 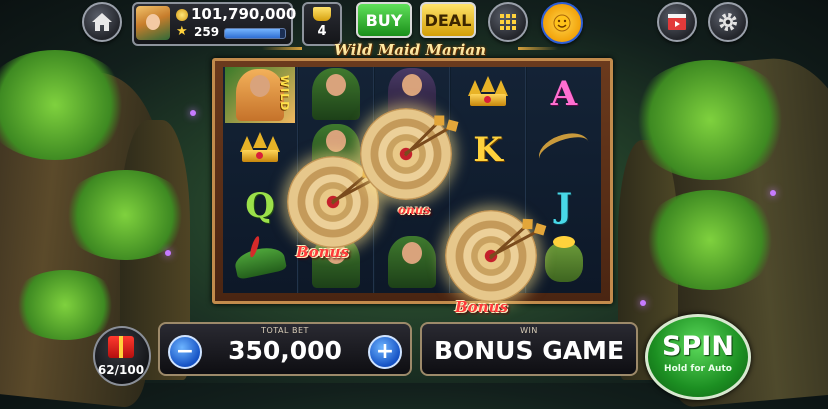 I want to click on xp-progress-bar, so click(x=255, y=33).